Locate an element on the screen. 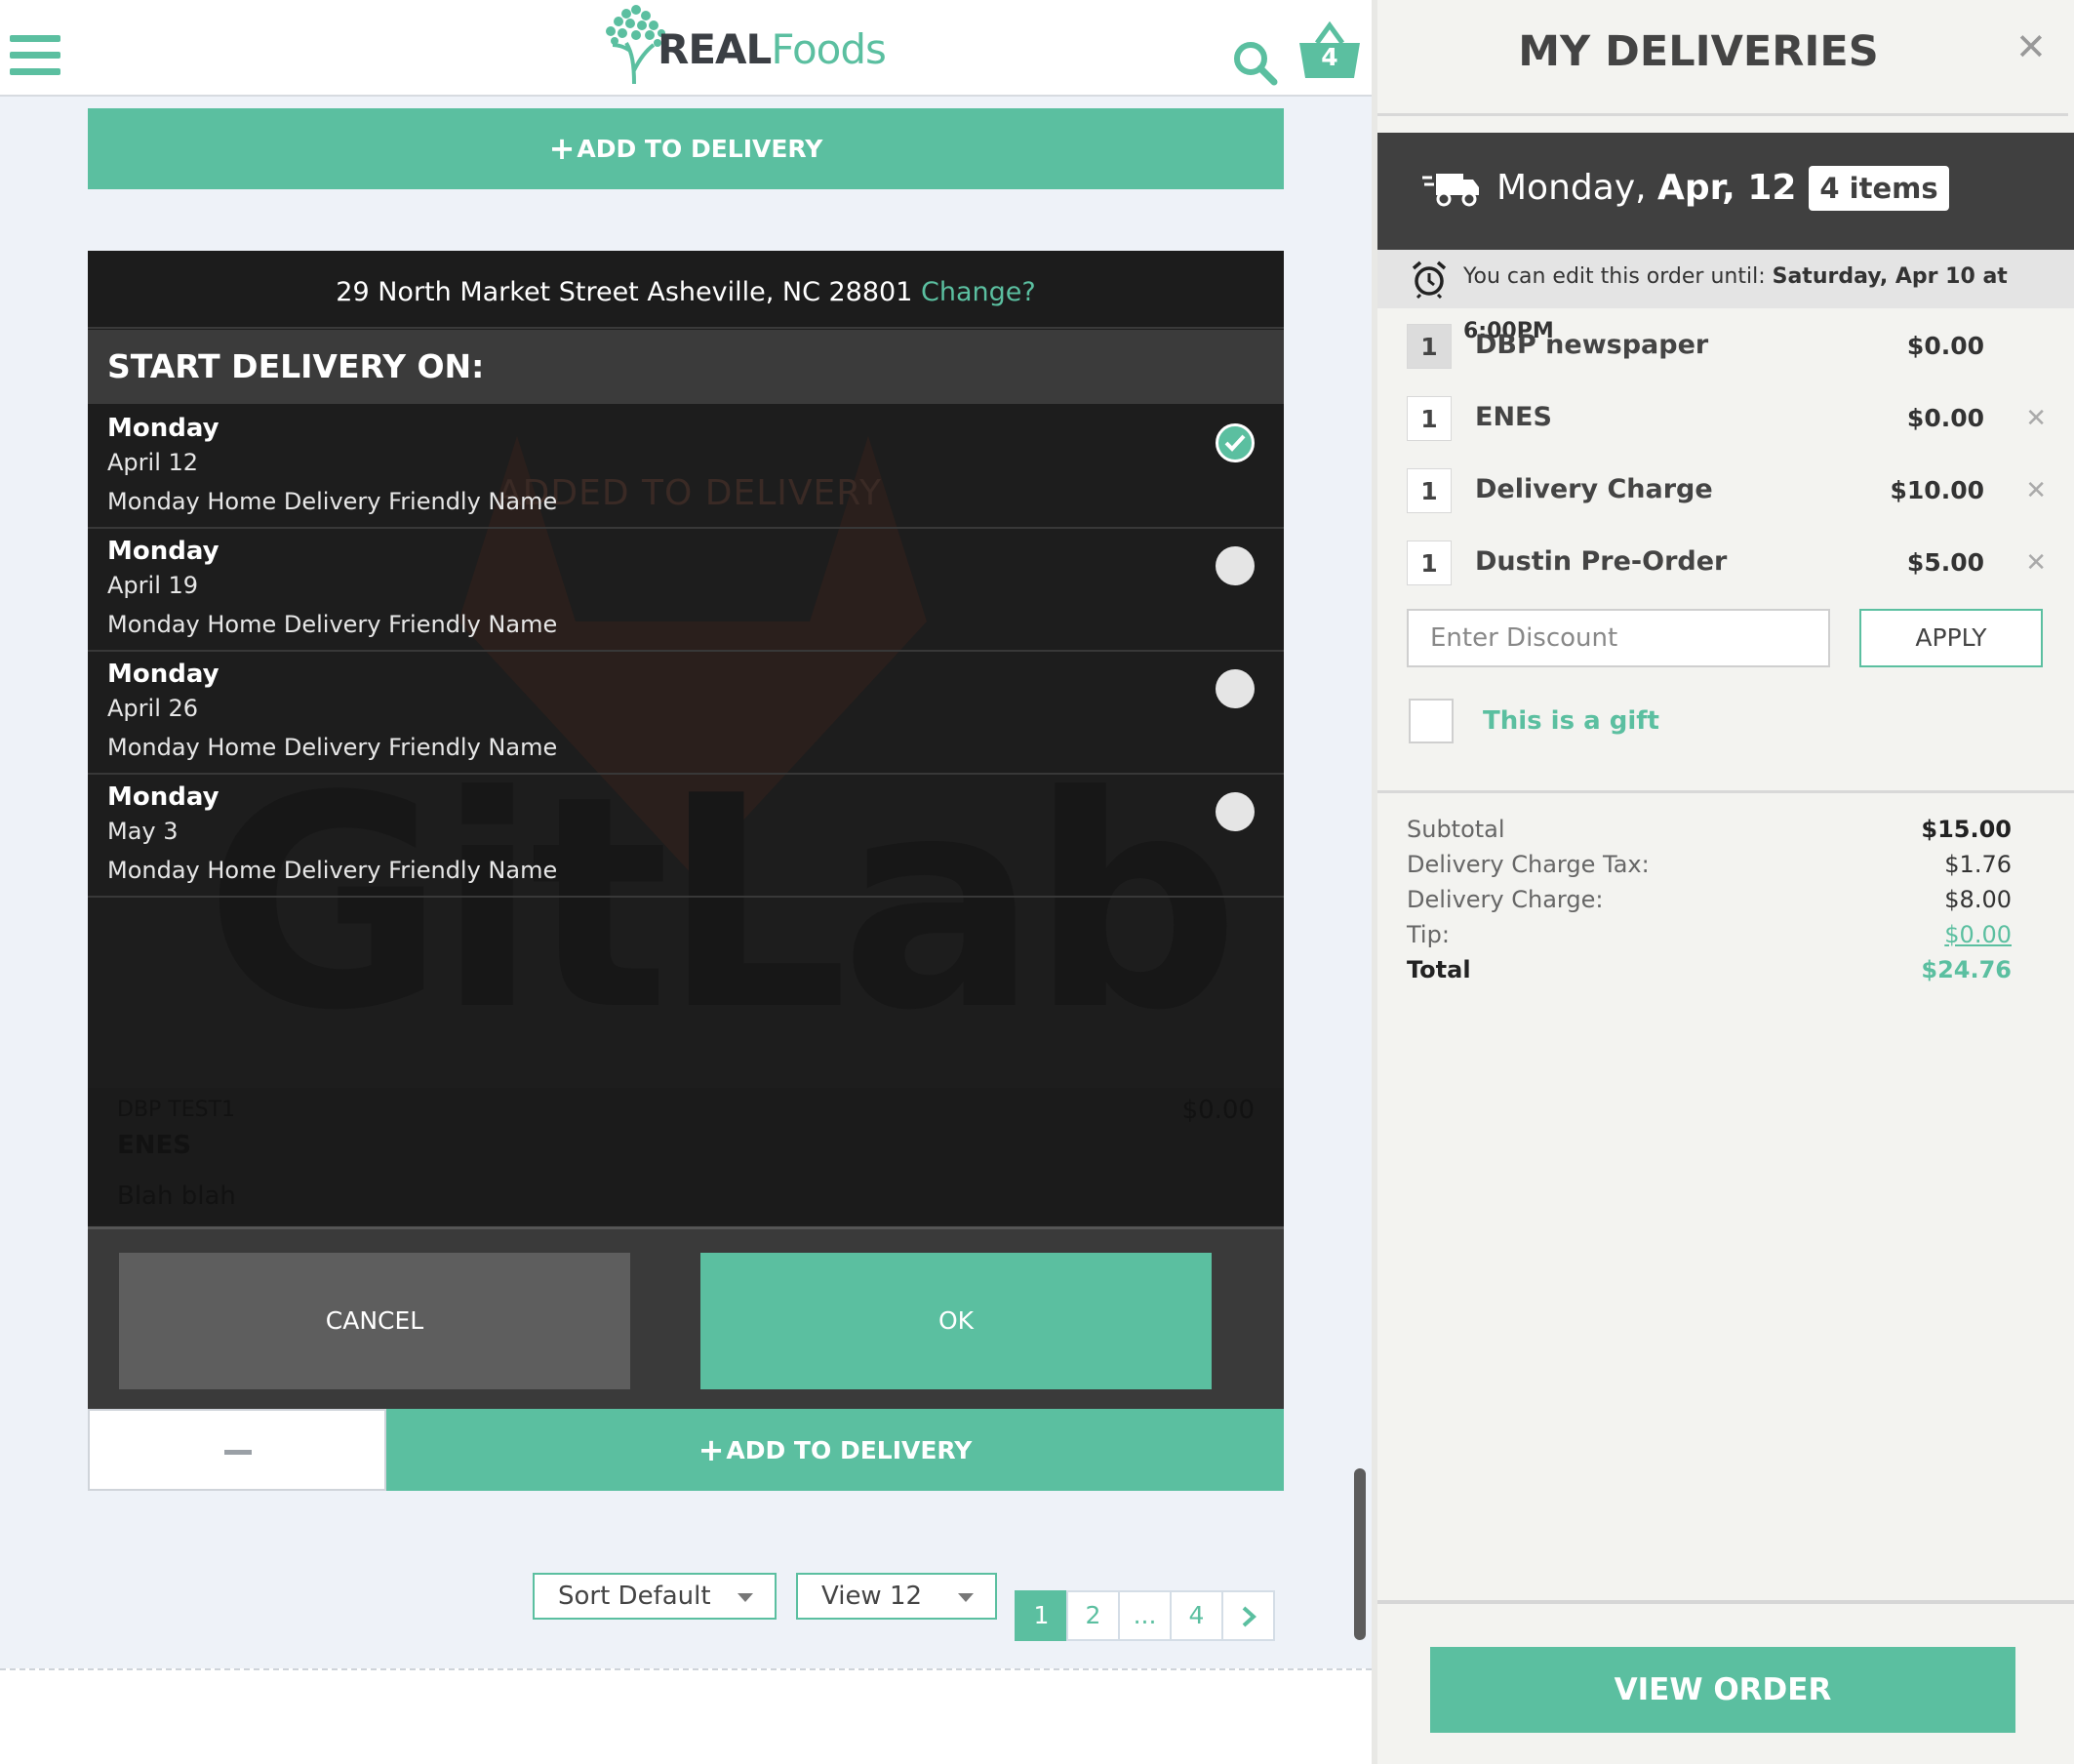 This screenshot has height=1764, width=2074. tip-link: $0.00 is located at coordinates (1978, 935).